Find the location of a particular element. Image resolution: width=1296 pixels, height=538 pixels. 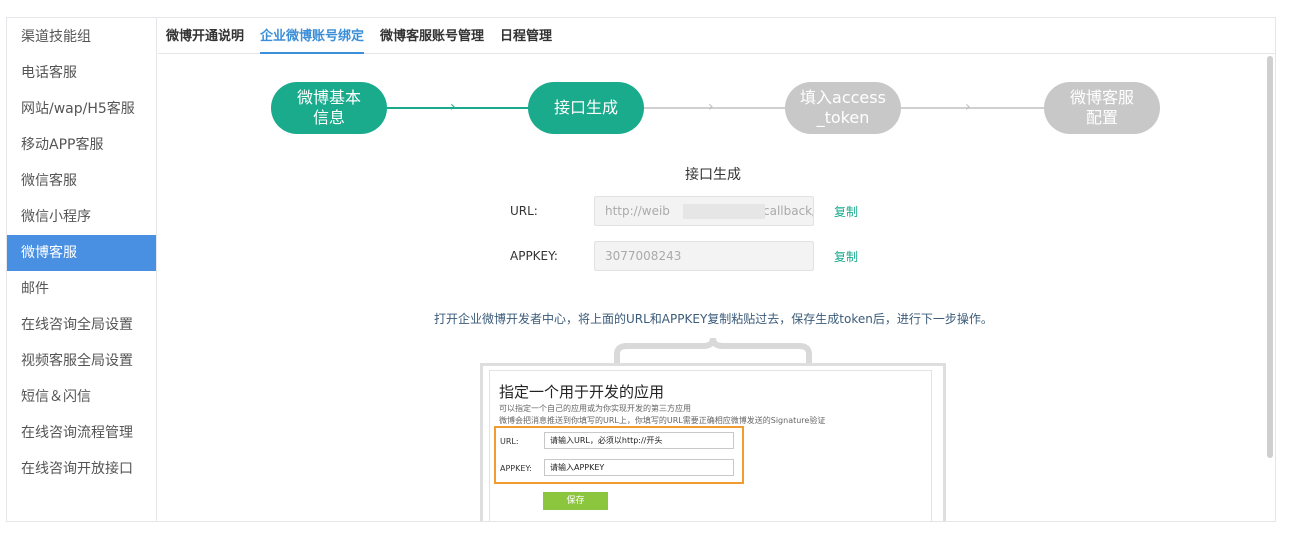

example-desc-1: 可以指定一个自己的应用或为你实现开发的第三方应用 is located at coordinates (595, 408).